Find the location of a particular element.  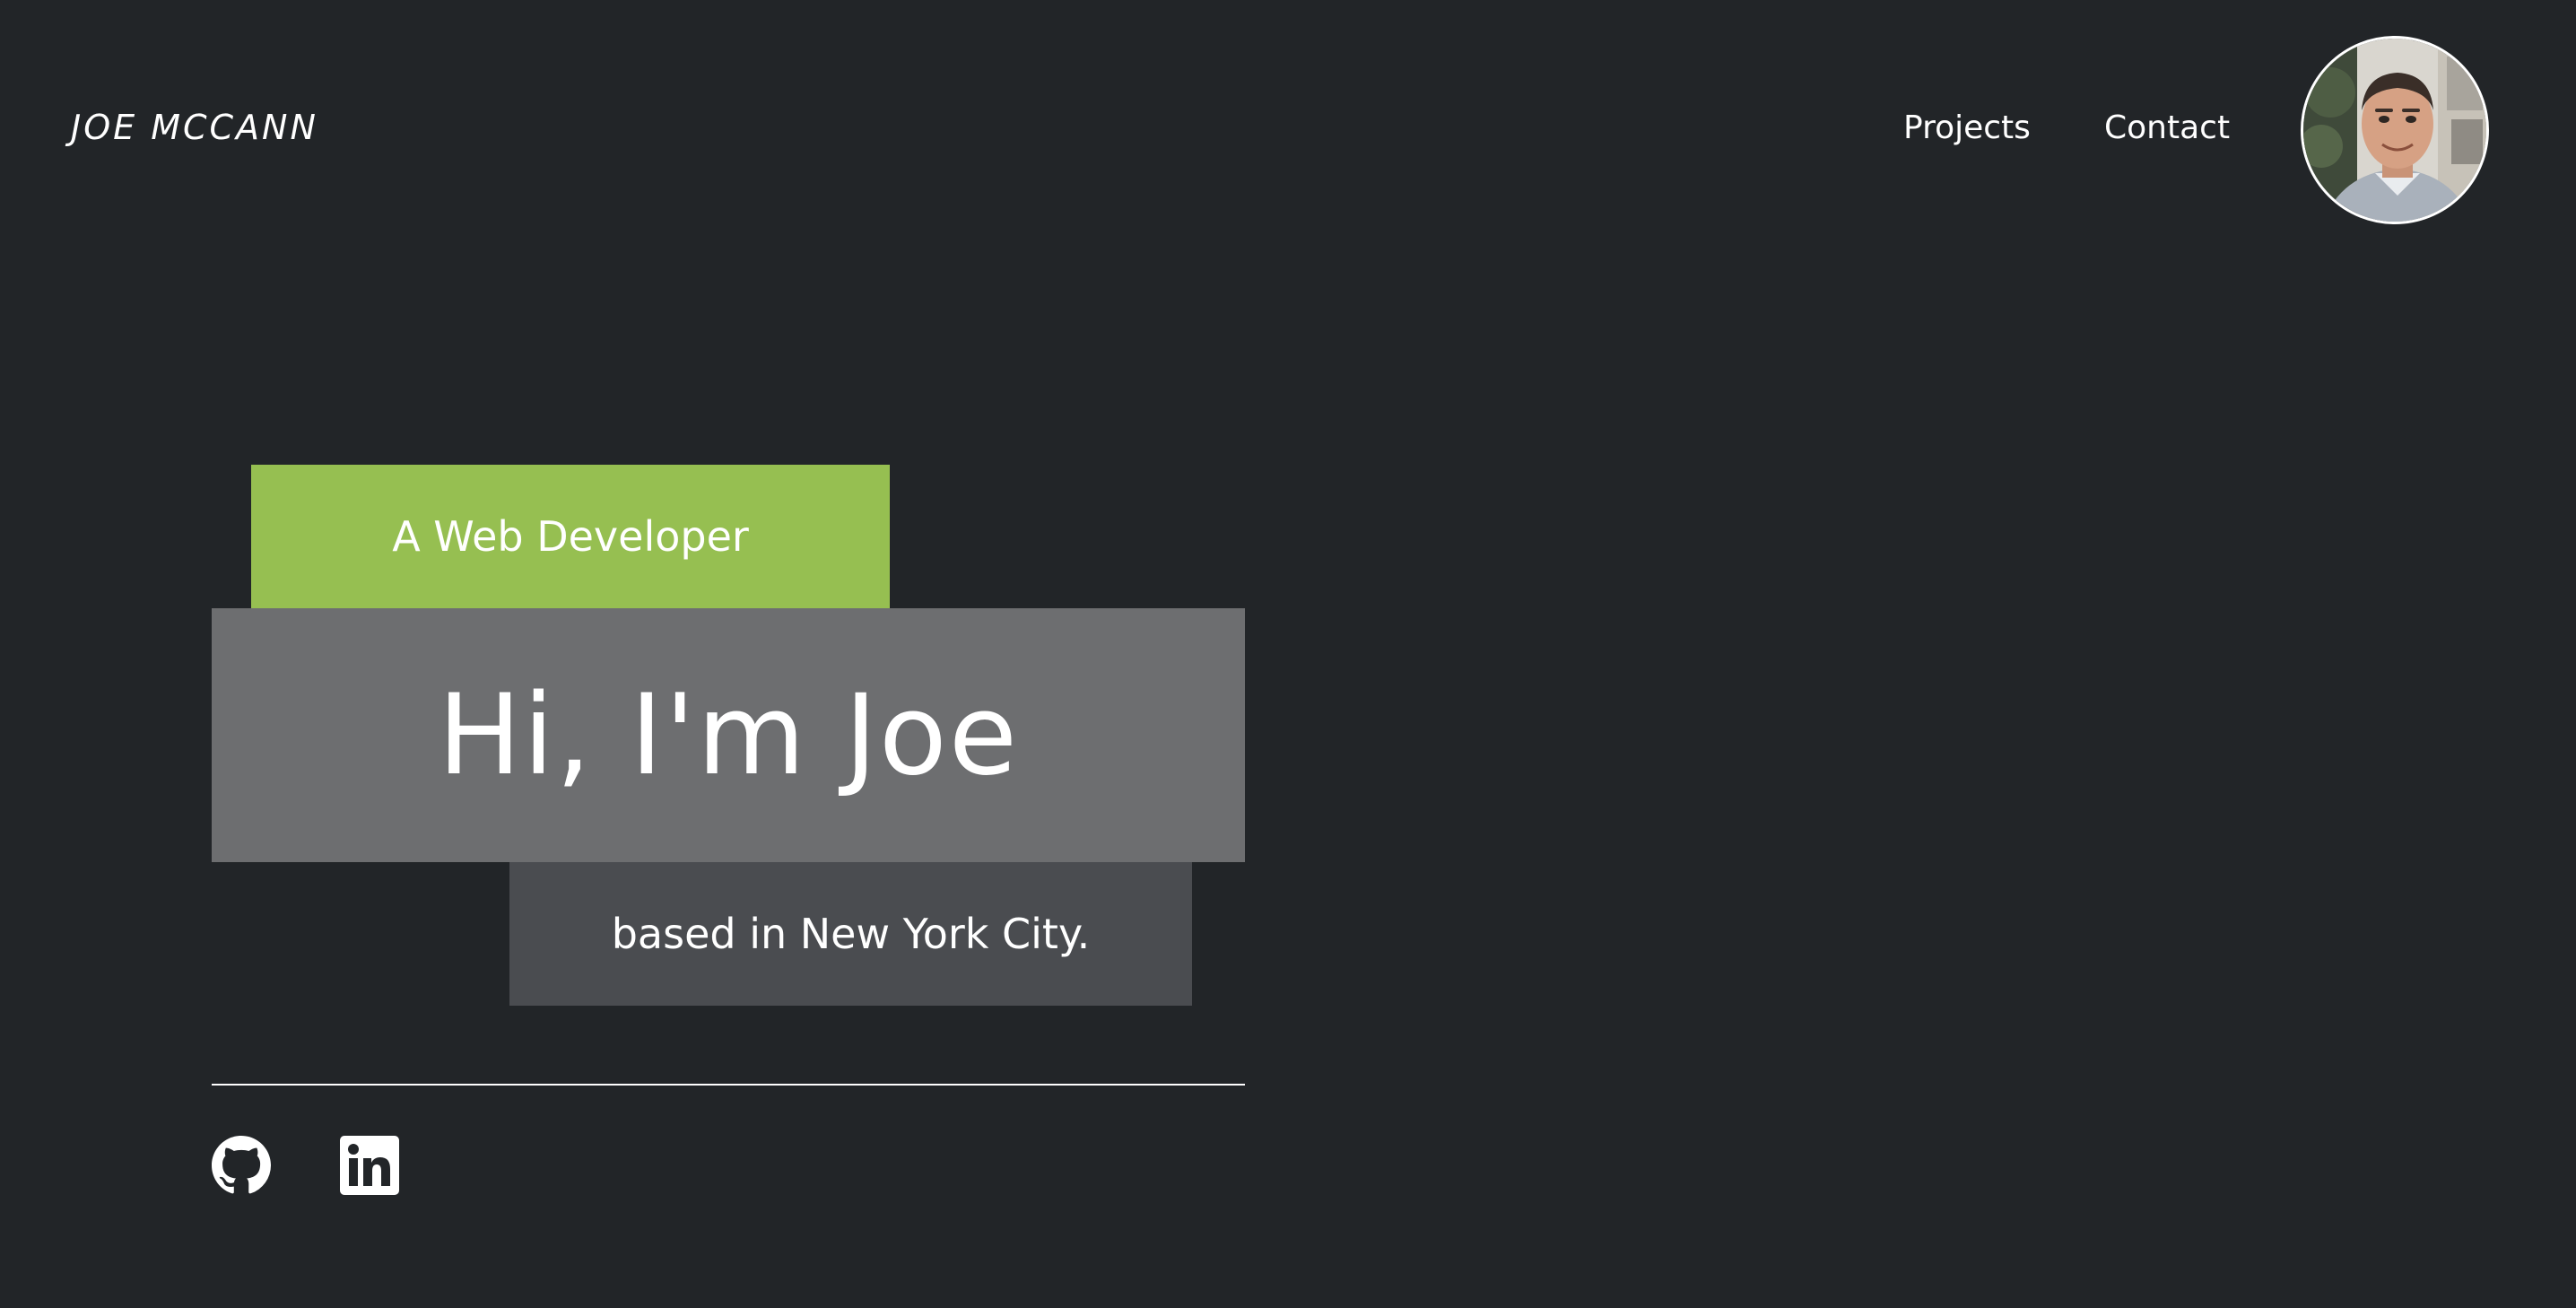

location-text: based in New York City. is located at coordinates (851, 934).